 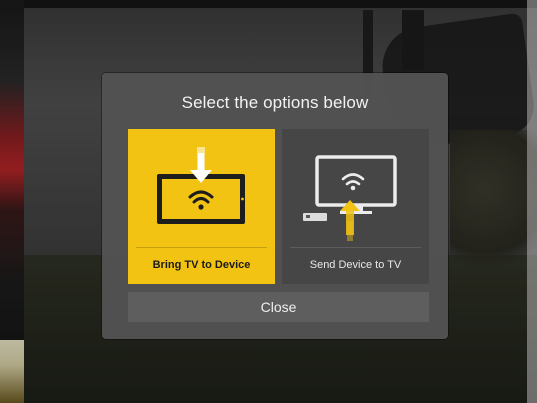 I want to click on dialog-title: Select the options below, so click(x=275, y=102).